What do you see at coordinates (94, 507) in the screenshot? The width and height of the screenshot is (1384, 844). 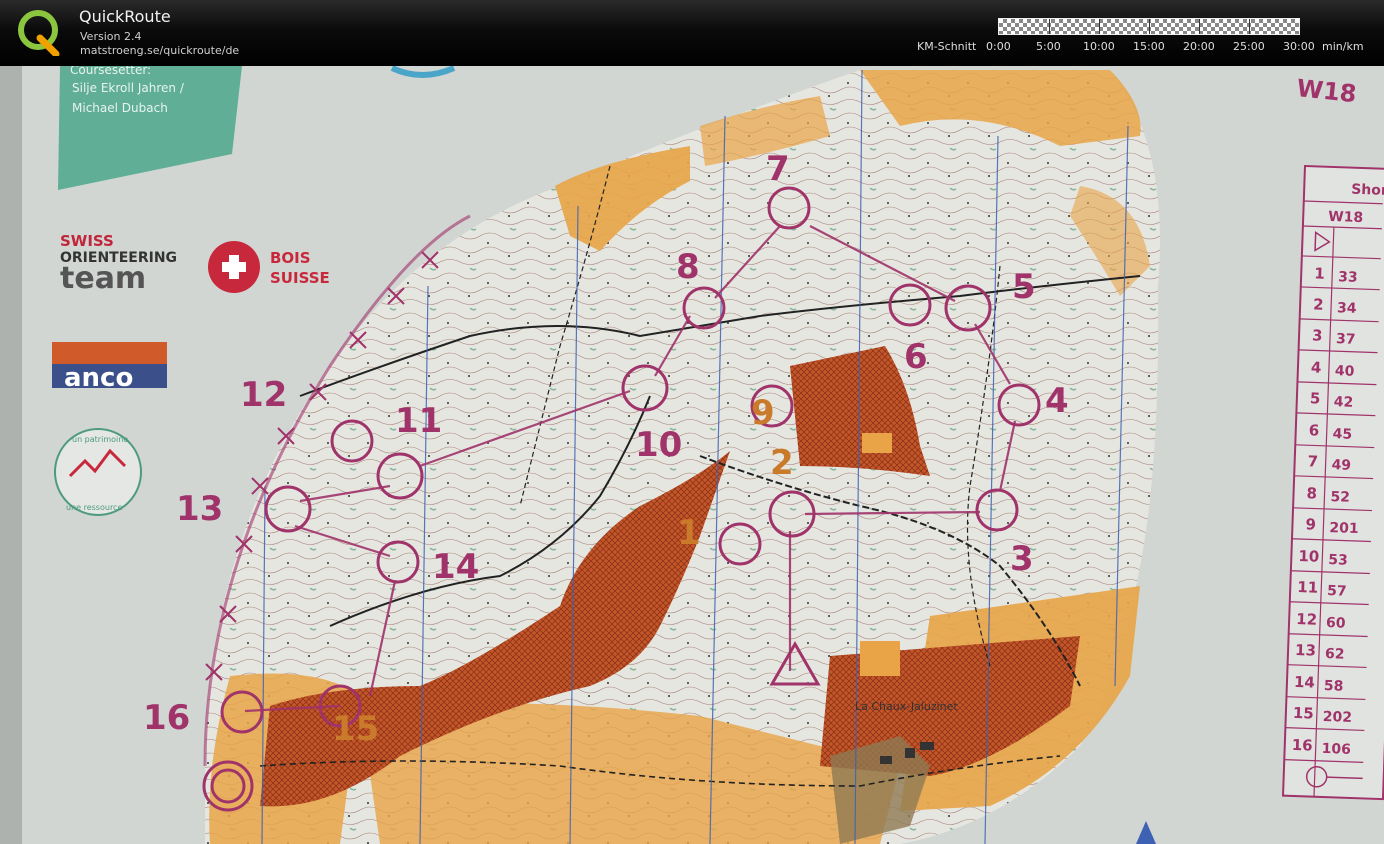 I see `svg-text: une ressource` at bounding box center [94, 507].